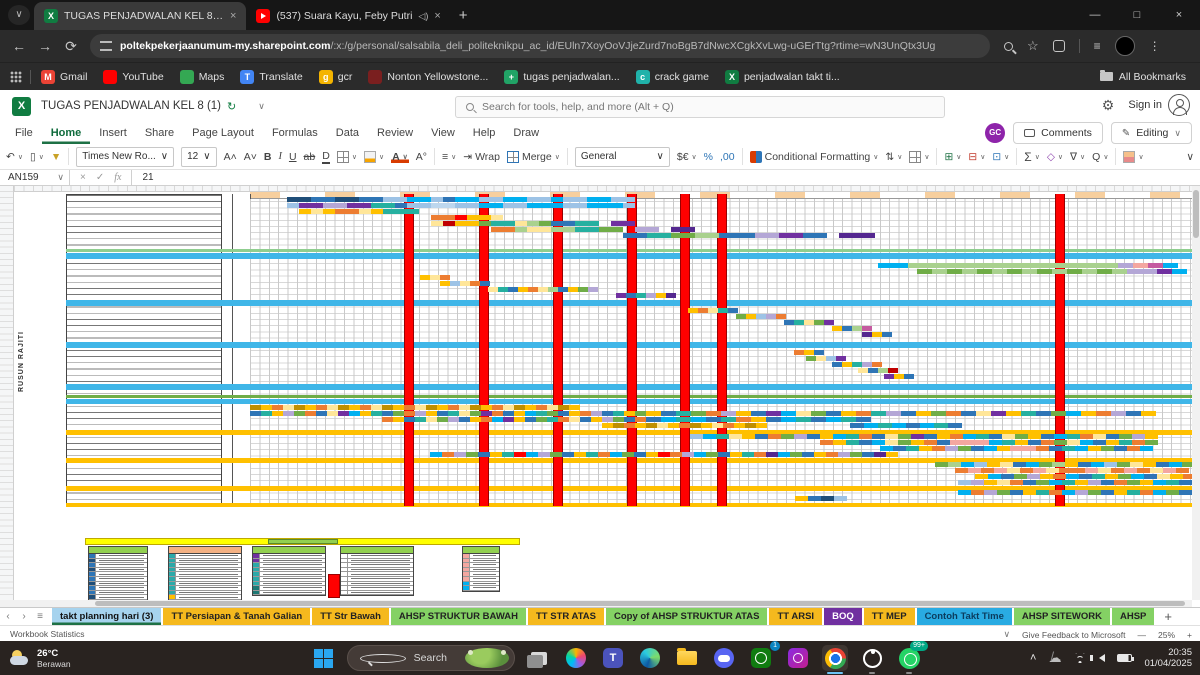 This screenshot has width=1200, height=675. I want to click on menu-file: File, so click(24, 133).